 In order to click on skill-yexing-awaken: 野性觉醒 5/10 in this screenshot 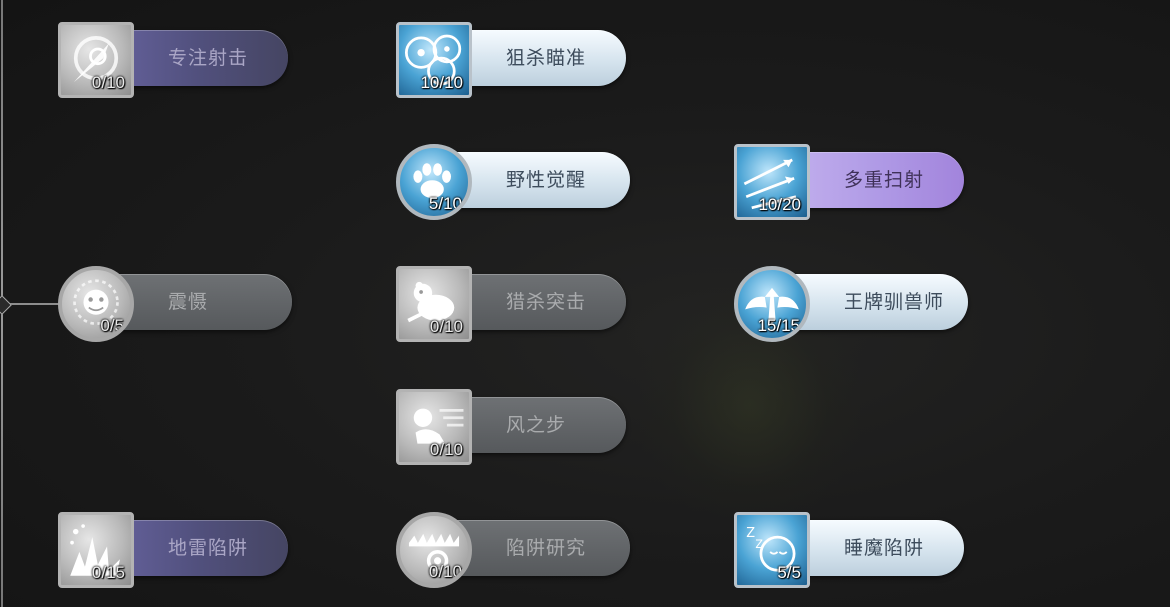, I will do `click(514, 184)`.